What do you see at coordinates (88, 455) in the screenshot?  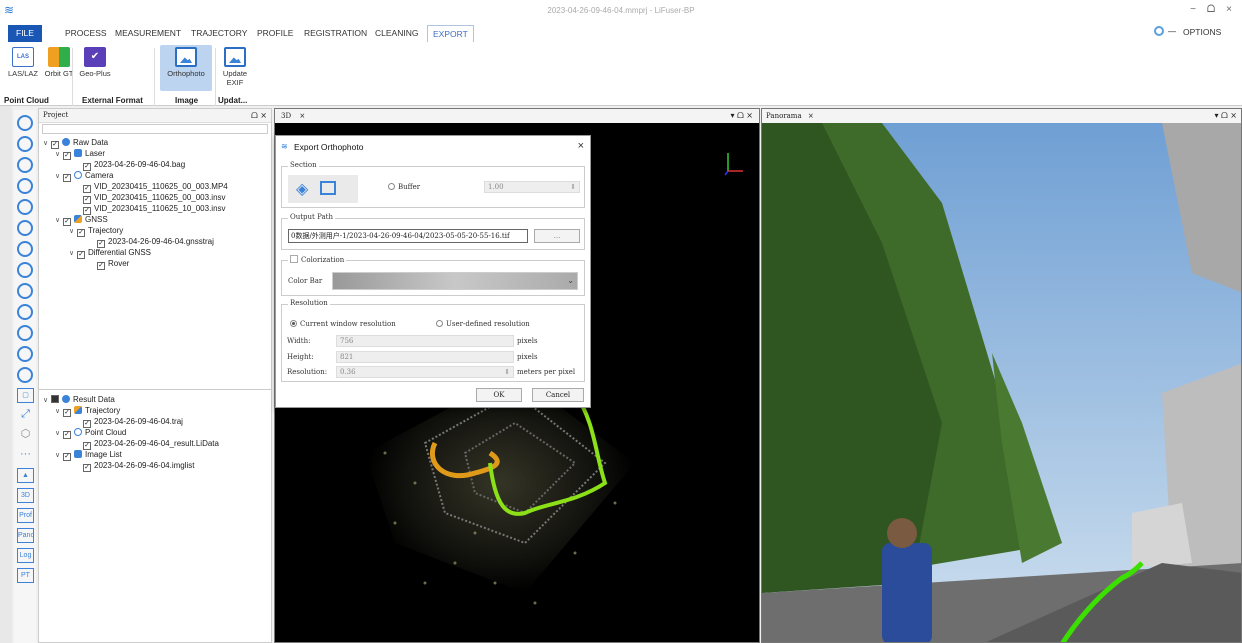 I see `tree-image-list: ∨ ✓ Image List` at bounding box center [88, 455].